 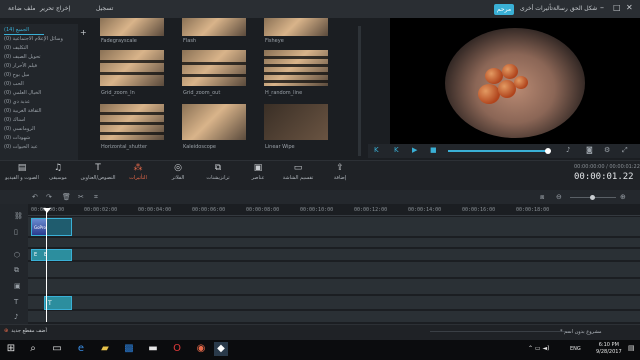 What do you see at coordinates (25, 331) in the screenshot?
I see `add-track-button: ⊕ أضف مقطع جديد` at bounding box center [25, 331].